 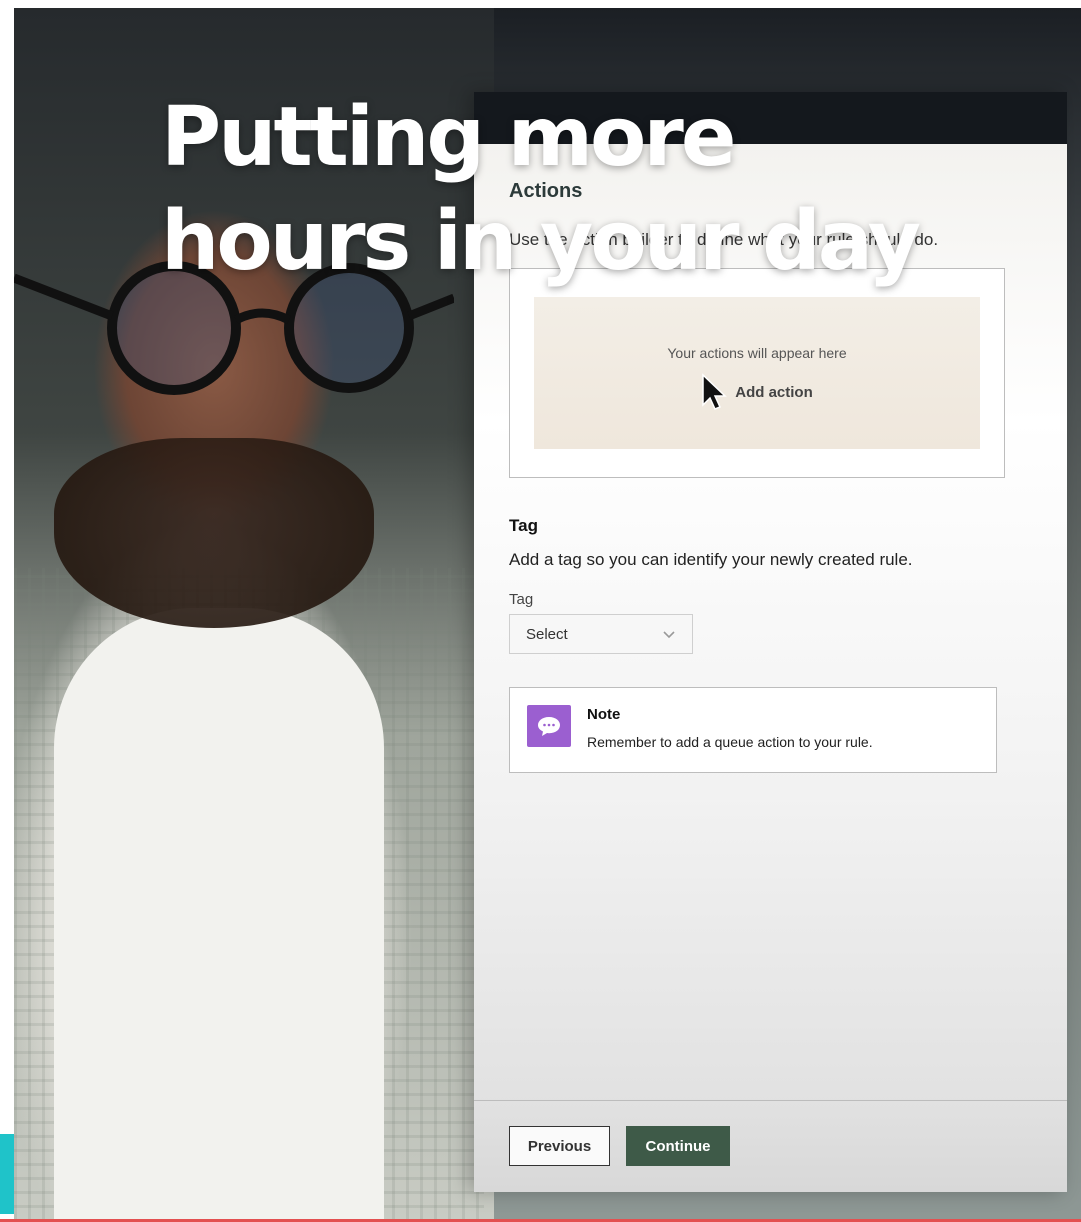 What do you see at coordinates (770, 1100) in the screenshot?
I see `footer-divider` at bounding box center [770, 1100].